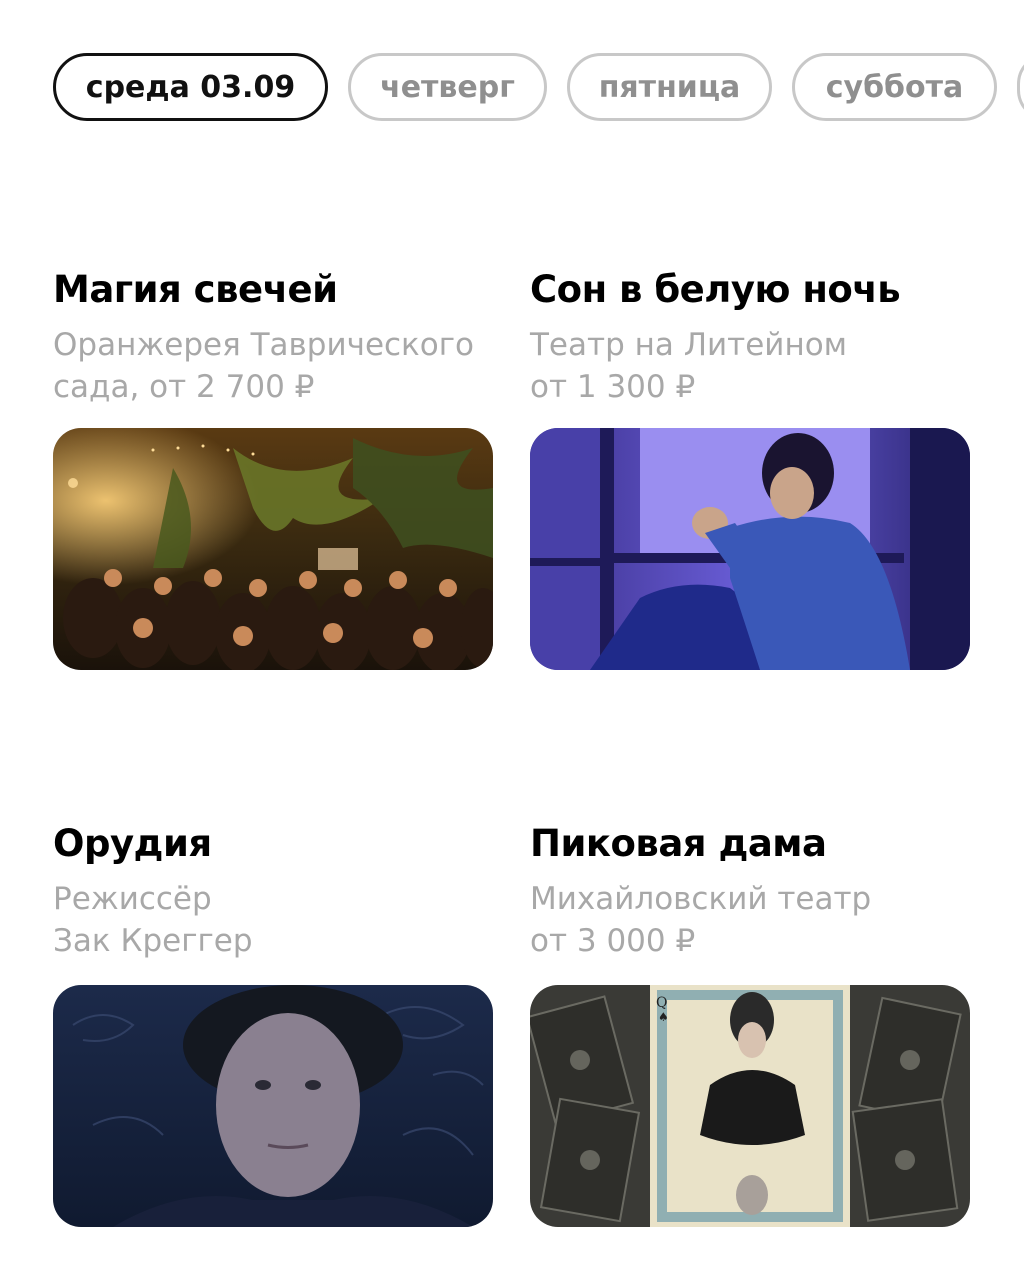 This screenshot has height=1280, width=1024. Describe the element at coordinates (190, 87) in the screenshot. I see `day-tab-wednesday: среда 03.09` at that location.